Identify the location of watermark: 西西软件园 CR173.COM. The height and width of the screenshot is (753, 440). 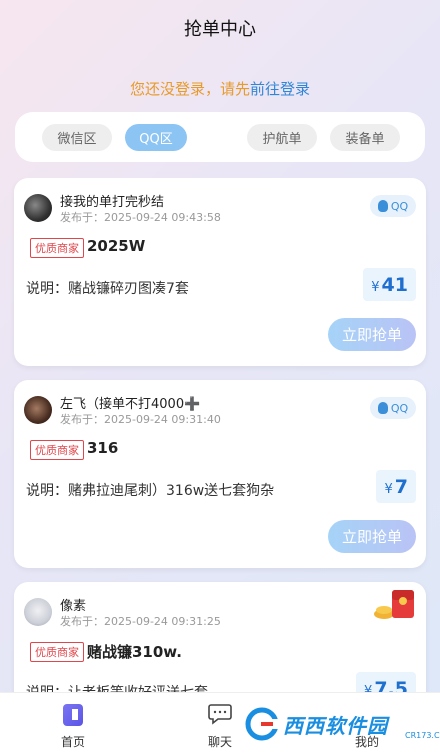
(342, 724).